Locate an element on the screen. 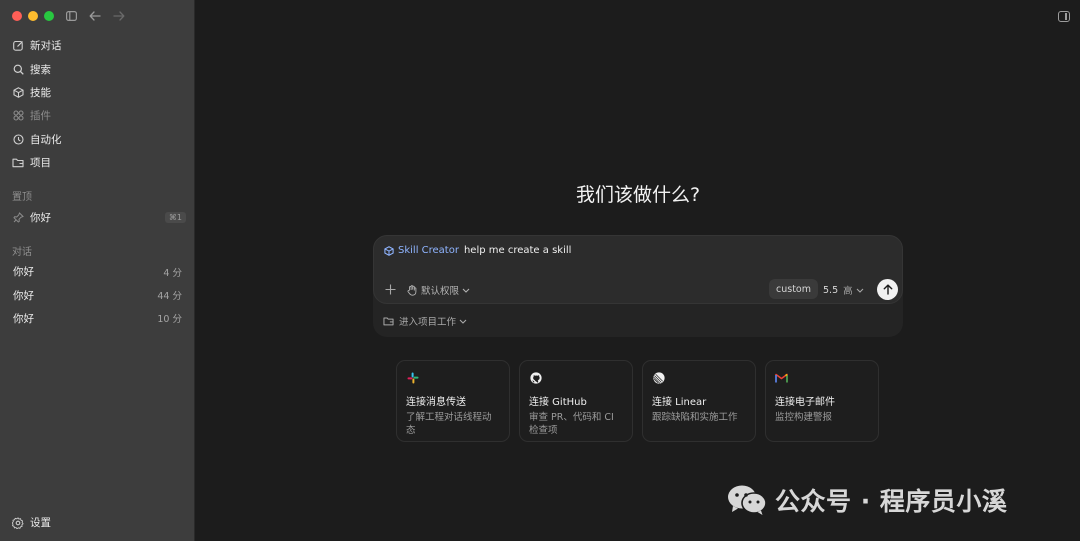  add-attachment-button is located at coordinates (390, 289).